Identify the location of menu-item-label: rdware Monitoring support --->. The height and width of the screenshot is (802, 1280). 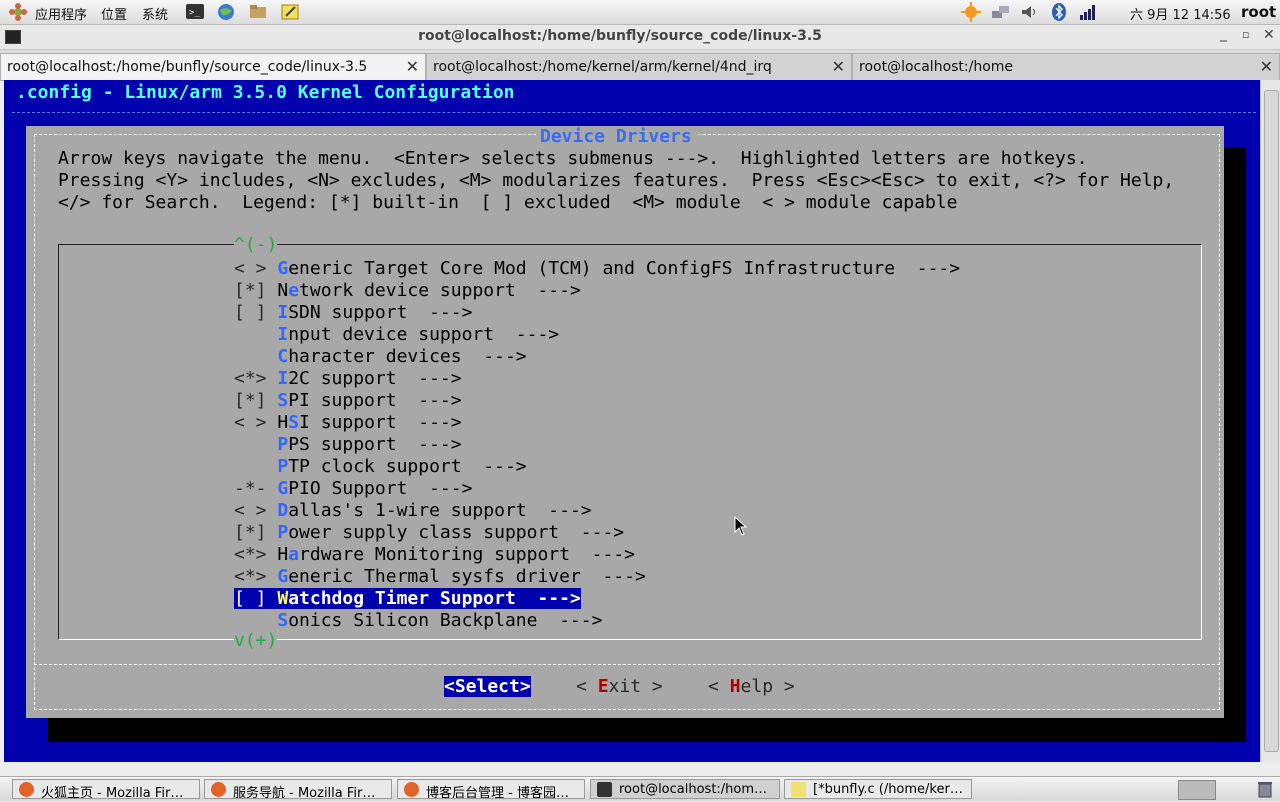
(467, 554).